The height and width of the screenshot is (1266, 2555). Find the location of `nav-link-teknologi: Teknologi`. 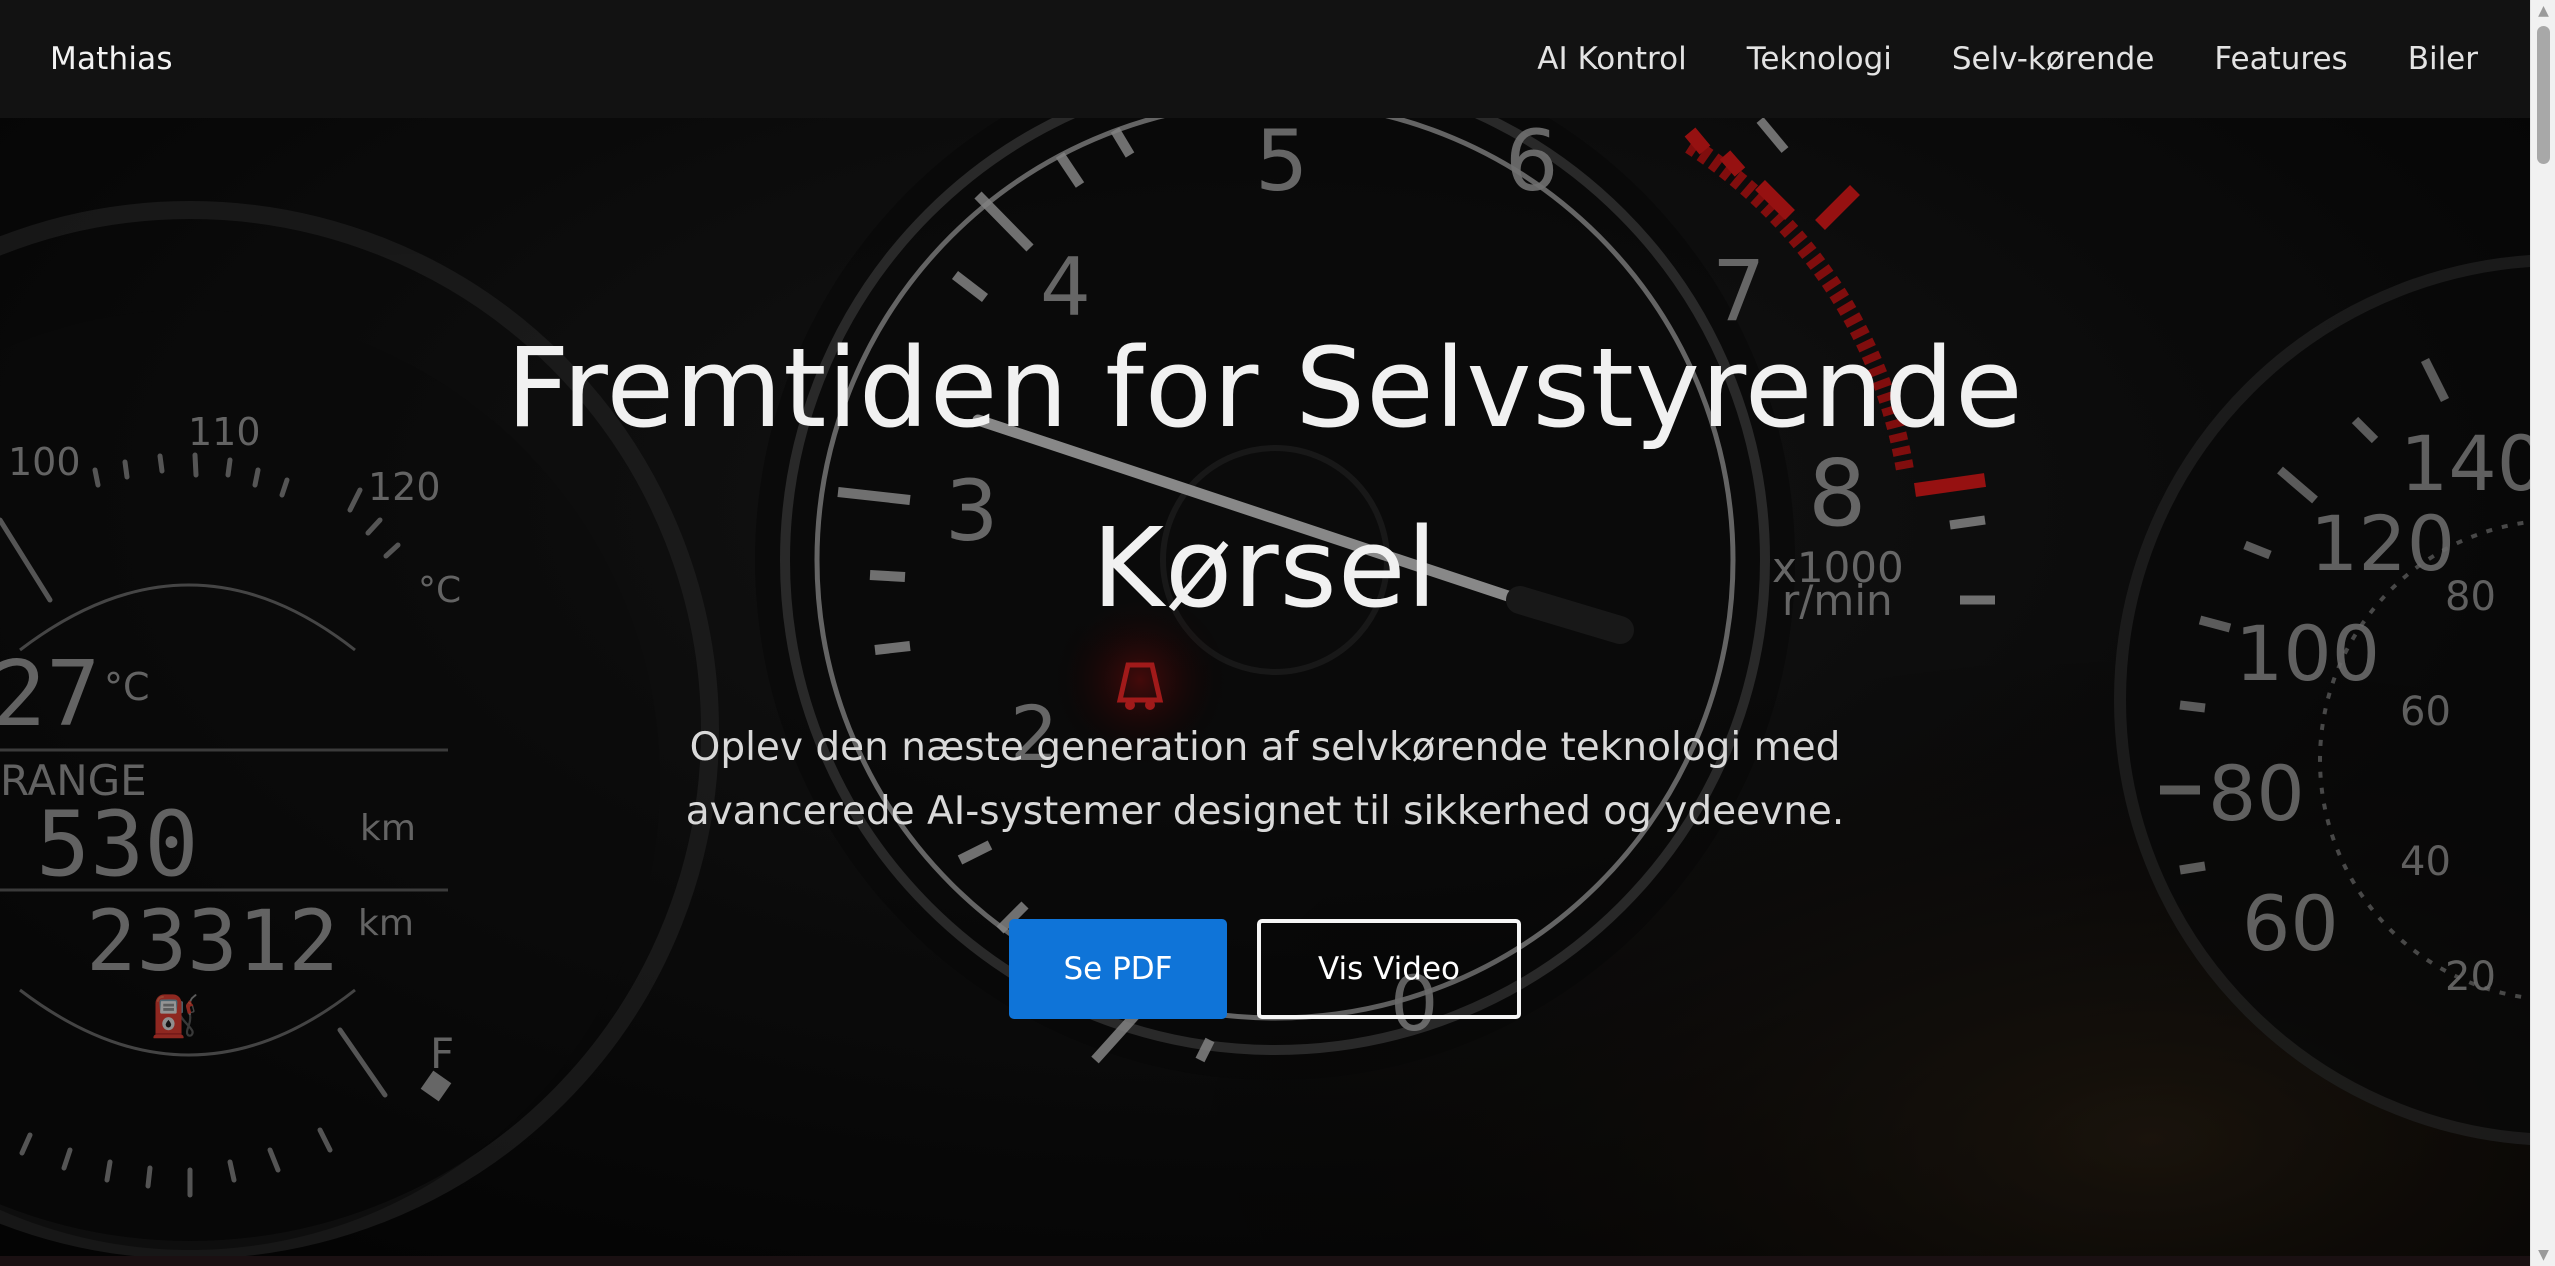

nav-link-teknologi: Teknologi is located at coordinates (1819, 59).